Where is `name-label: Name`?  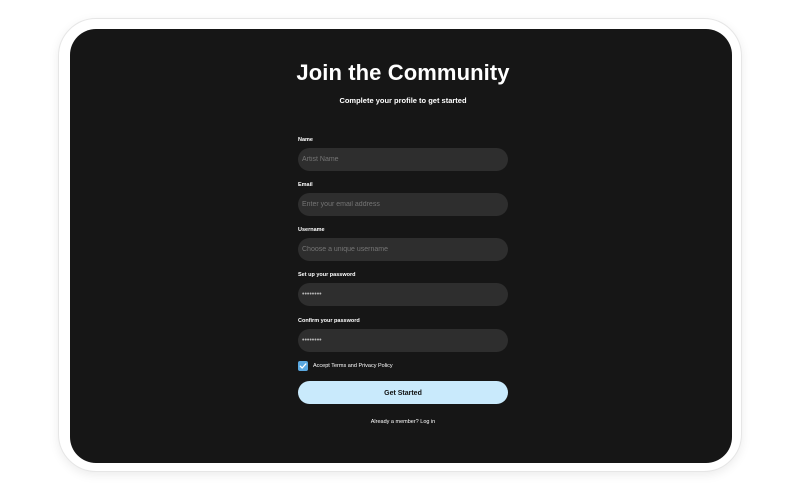 name-label: Name is located at coordinates (305, 140).